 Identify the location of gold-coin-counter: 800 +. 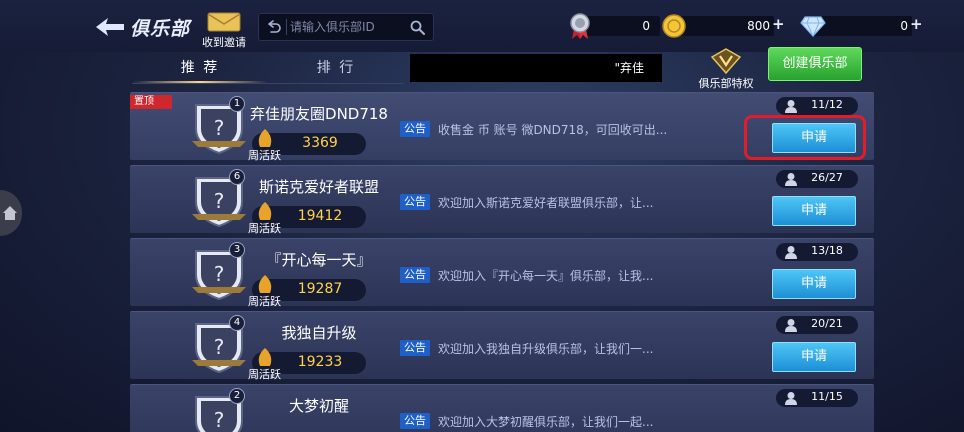
(725, 26).